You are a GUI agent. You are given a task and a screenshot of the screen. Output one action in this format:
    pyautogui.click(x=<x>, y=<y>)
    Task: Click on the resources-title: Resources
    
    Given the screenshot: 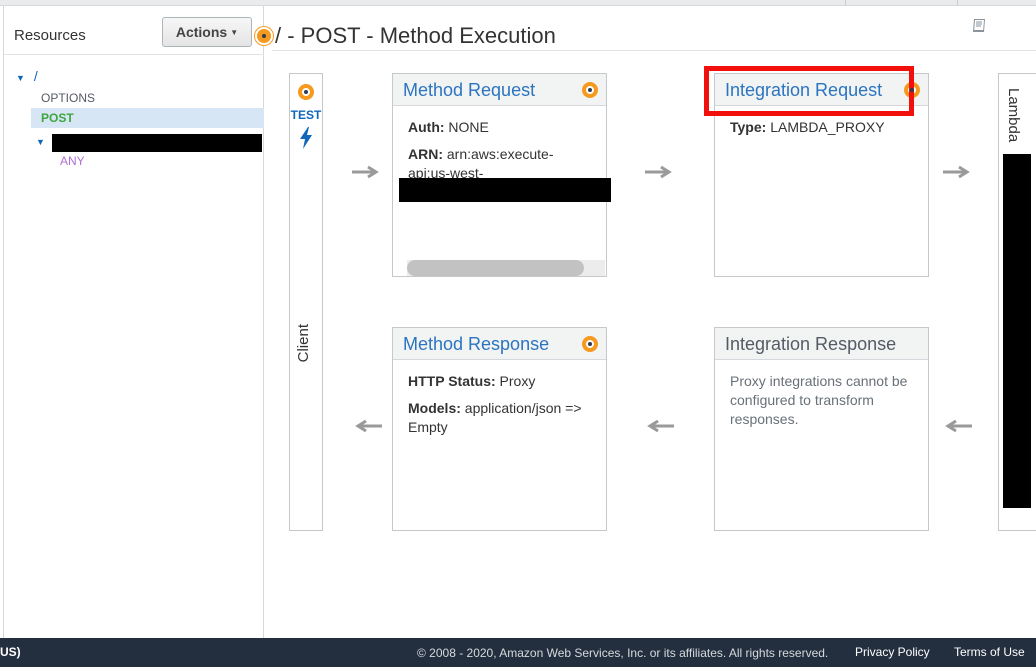 What is the action you would take?
    pyautogui.click(x=50, y=35)
    